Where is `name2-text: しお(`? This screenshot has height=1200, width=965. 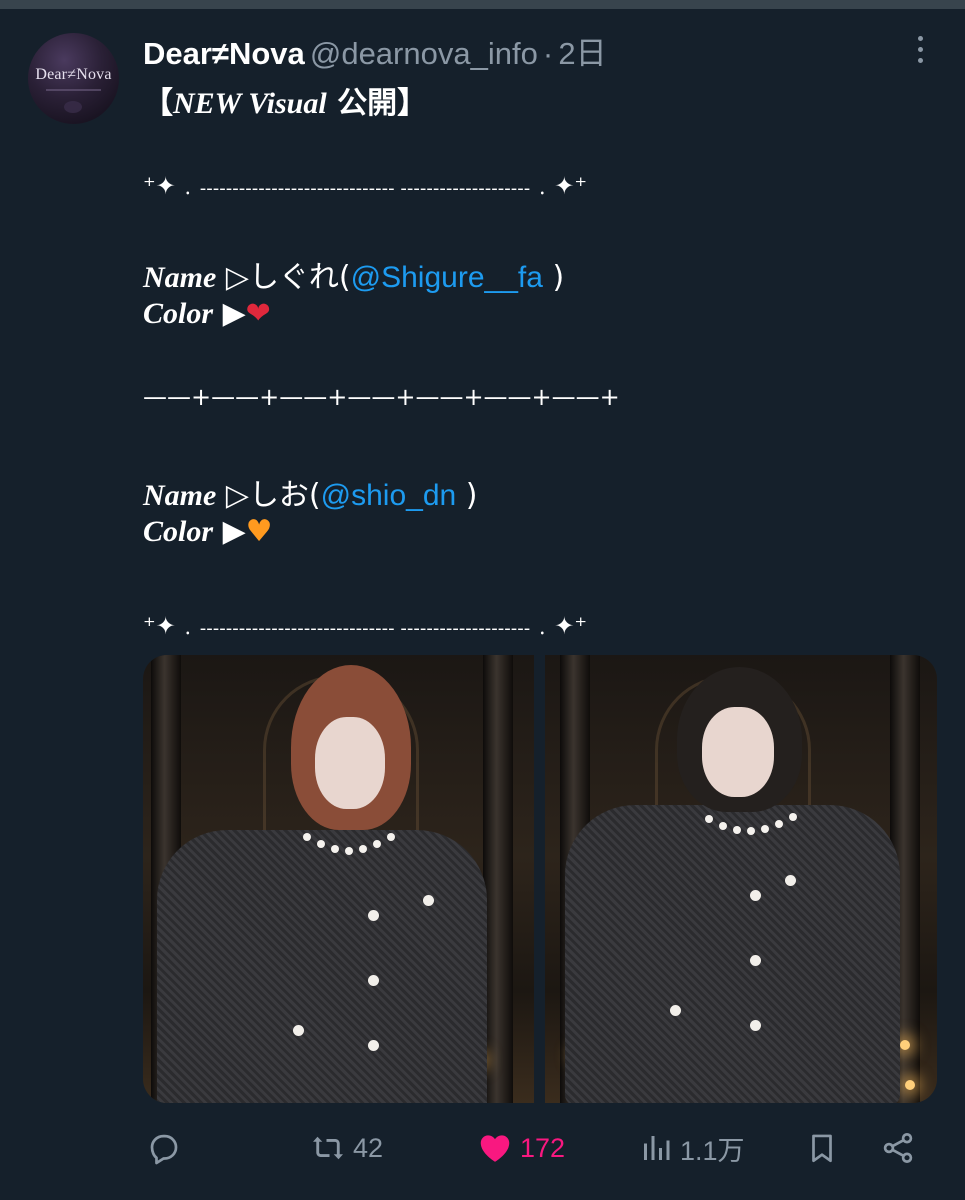 name2-text: しお( is located at coordinates (284, 495).